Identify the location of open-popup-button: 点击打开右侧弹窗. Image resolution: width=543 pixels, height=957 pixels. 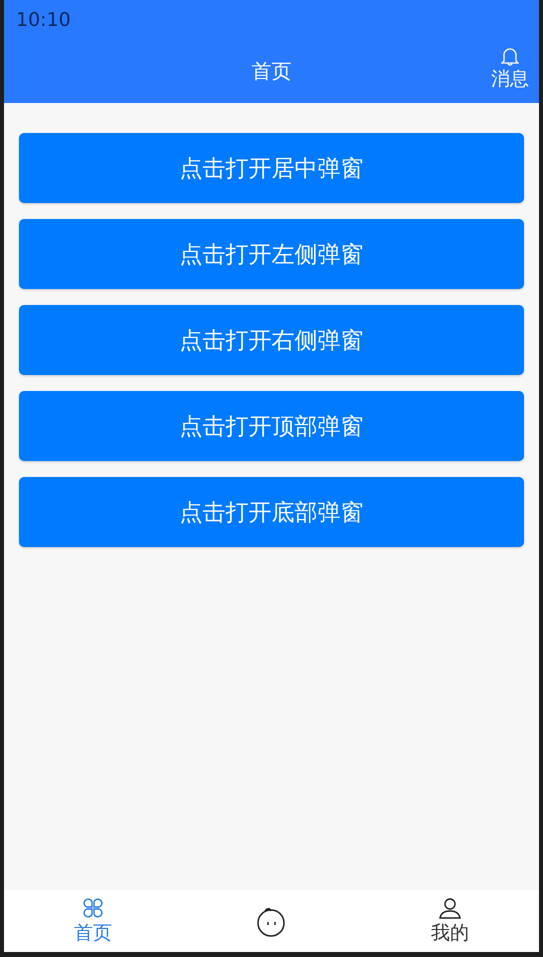
(271, 340).